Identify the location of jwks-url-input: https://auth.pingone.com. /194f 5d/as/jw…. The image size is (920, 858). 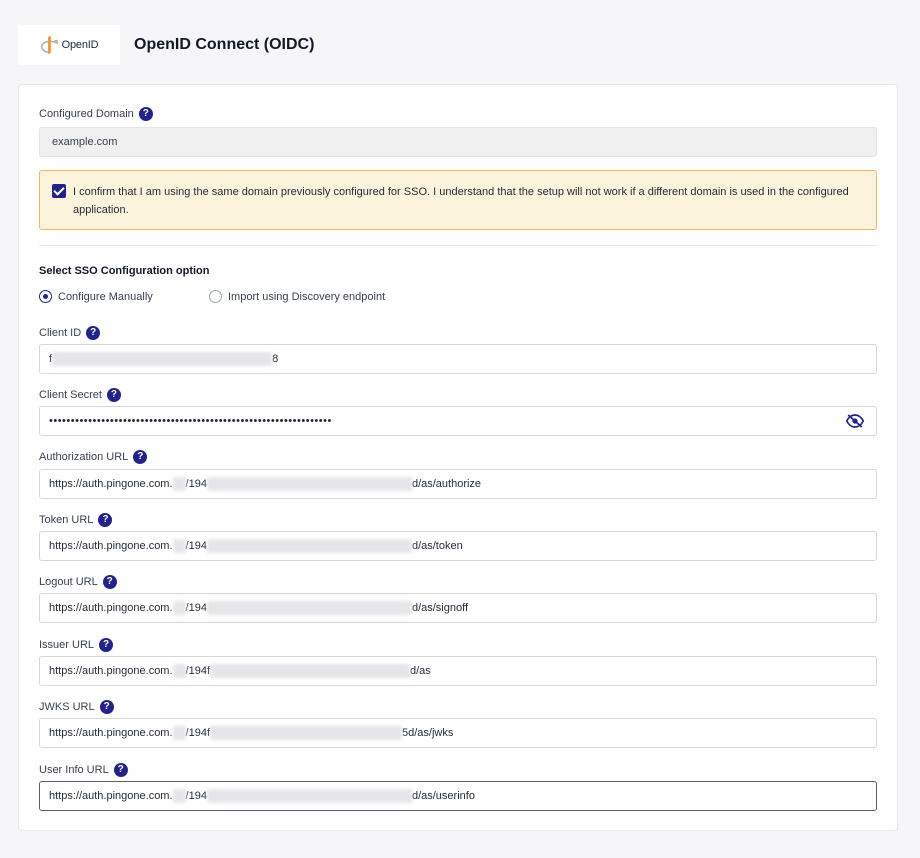
(458, 733).